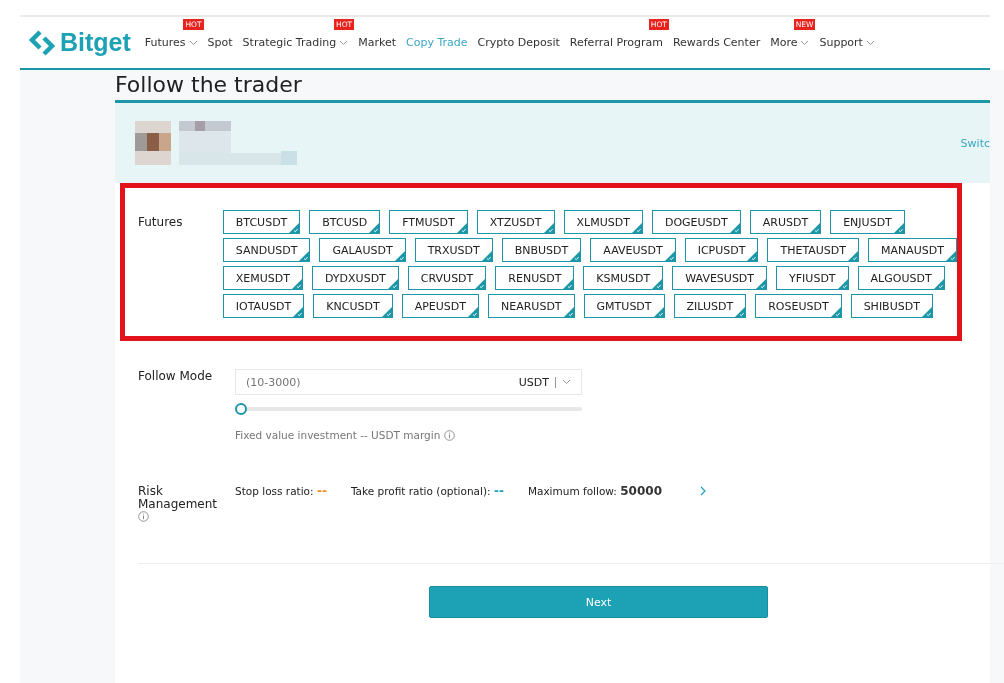  I want to click on pair-tag: GALAUSDT, so click(362, 250).